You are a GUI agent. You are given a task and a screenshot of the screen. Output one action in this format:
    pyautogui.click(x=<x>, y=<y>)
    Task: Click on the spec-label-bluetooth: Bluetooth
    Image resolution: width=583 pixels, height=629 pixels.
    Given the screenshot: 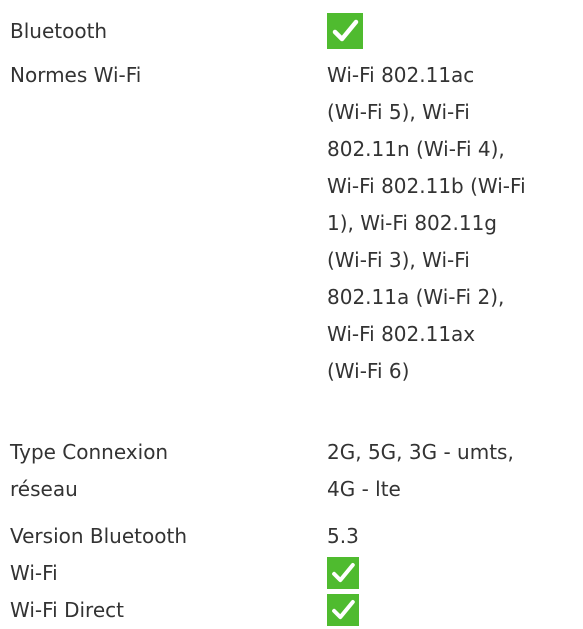 What is the action you would take?
    pyautogui.click(x=59, y=31)
    